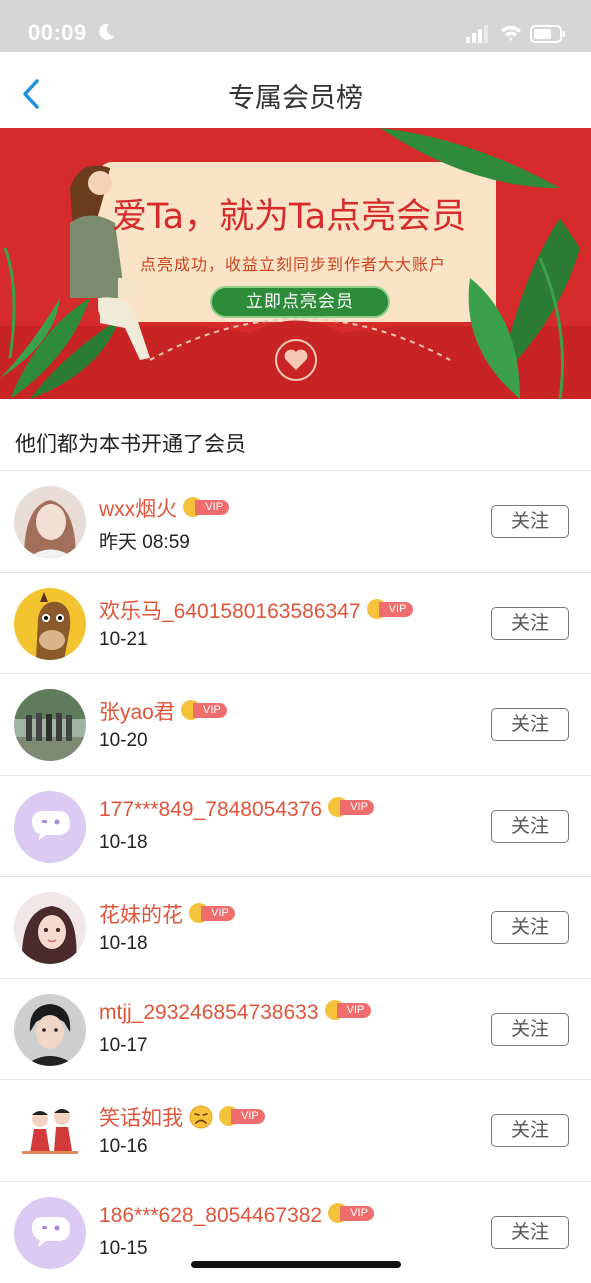 The width and height of the screenshot is (591, 1283). I want to click on activate-membership-button: 立即点亮会员, so click(300, 302).